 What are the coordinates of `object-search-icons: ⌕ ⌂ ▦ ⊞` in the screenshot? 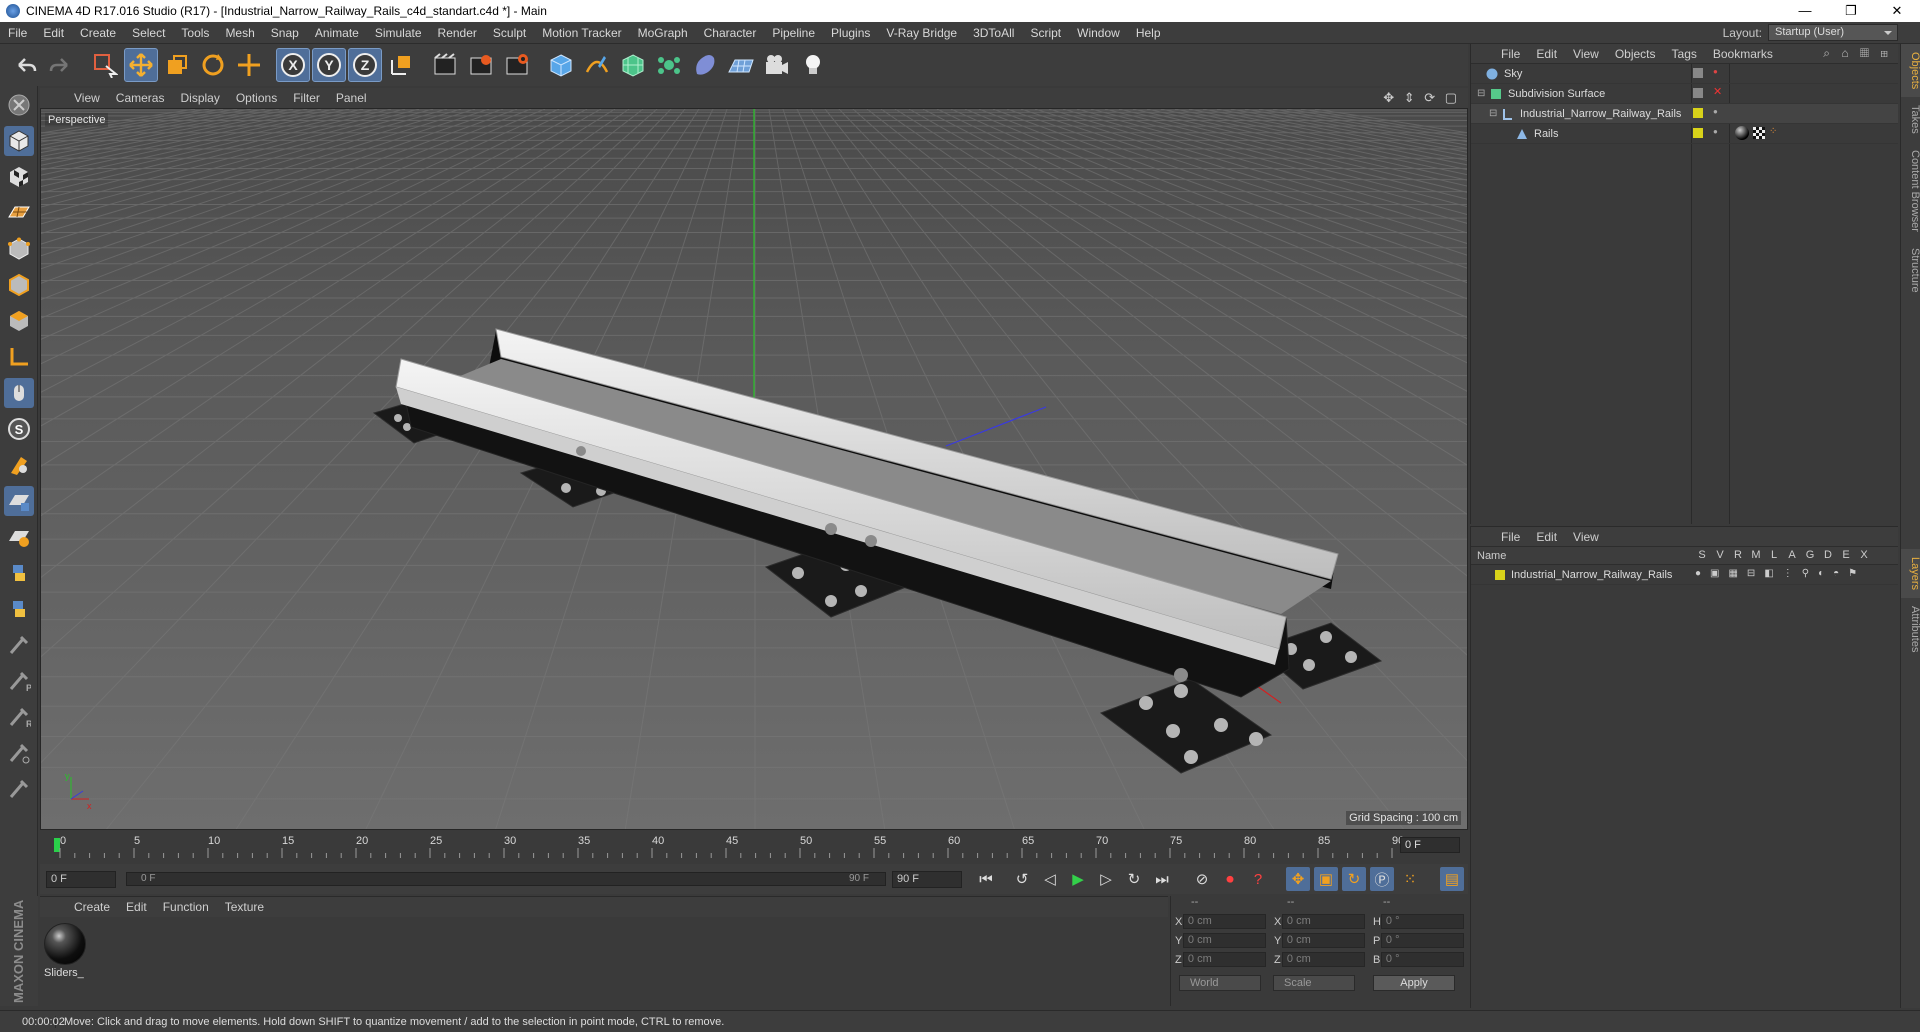 It's located at (1857, 53).